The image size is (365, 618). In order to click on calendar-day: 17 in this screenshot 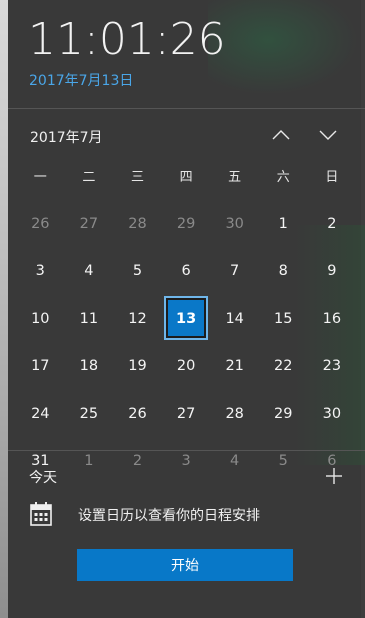, I will do `click(40, 367)`.